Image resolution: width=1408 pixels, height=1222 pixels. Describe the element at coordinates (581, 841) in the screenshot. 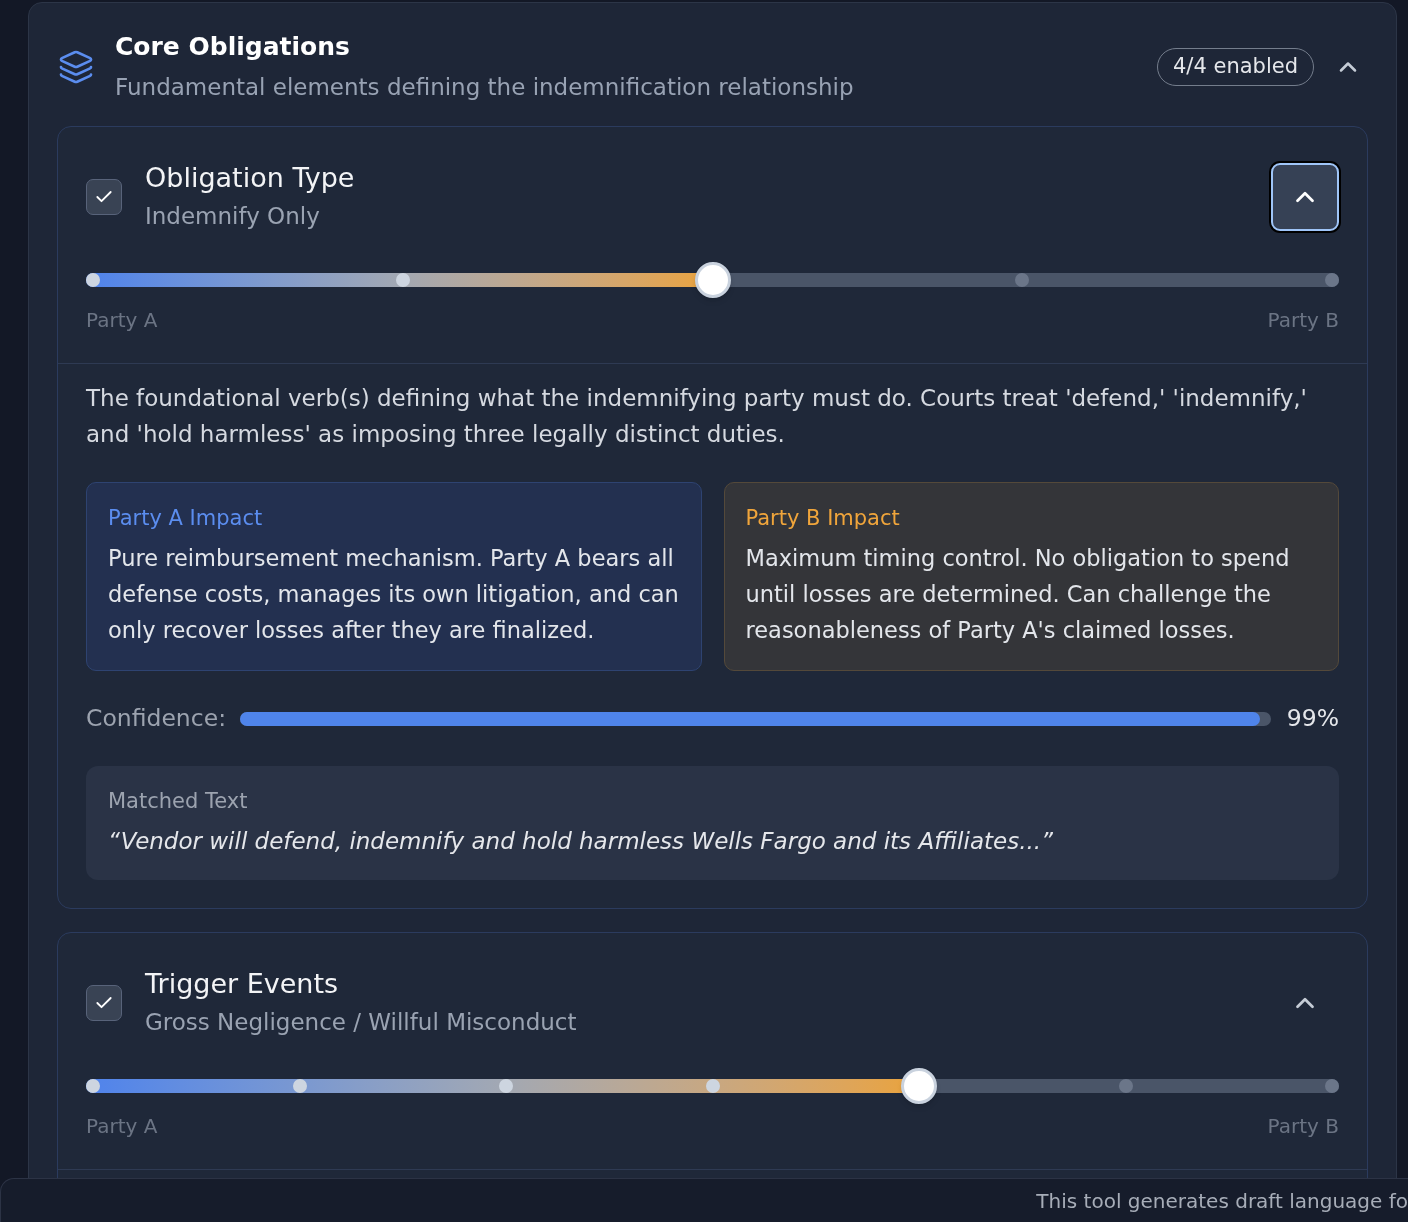

I see `matched-text-quote: “Vendor will defend, indemnify and hold harmless Wells Fargo and its Affiliates...”` at that location.